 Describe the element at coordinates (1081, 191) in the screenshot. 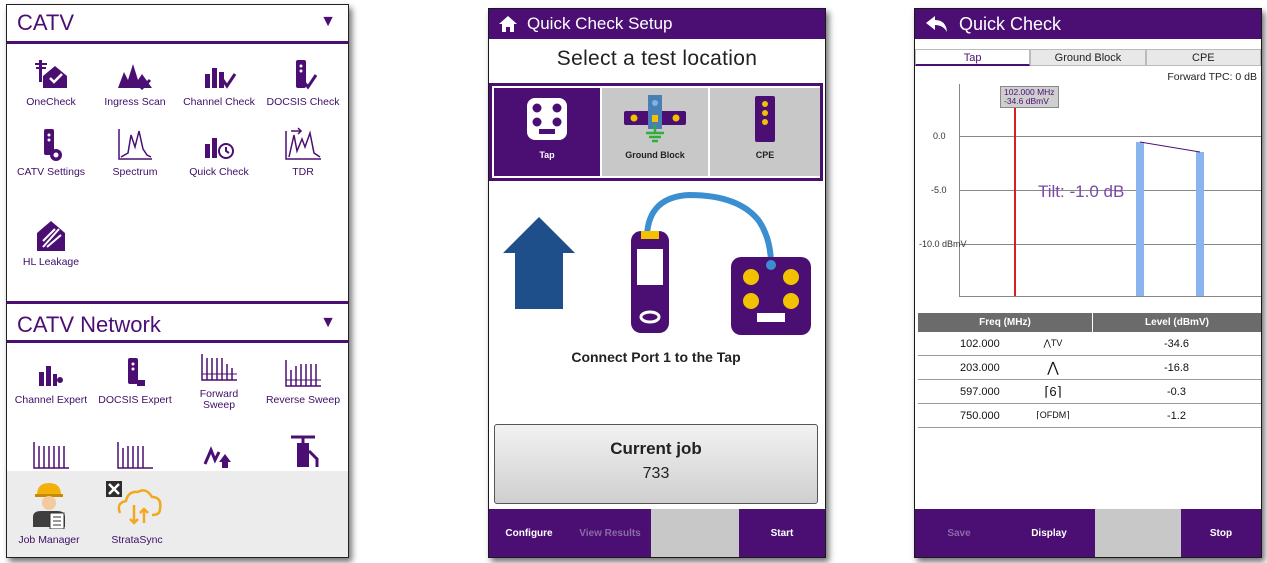

I see `tilt-readout: Tilt: -1.0 dB` at that location.